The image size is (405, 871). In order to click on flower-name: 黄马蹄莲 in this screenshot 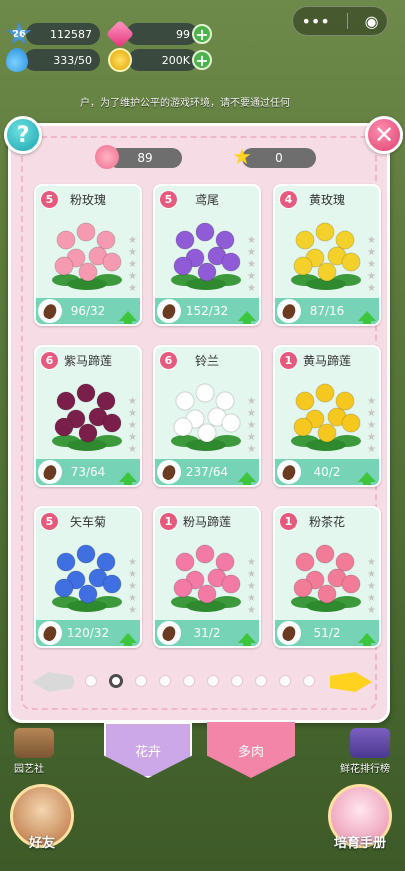, I will do `click(326, 360)`.